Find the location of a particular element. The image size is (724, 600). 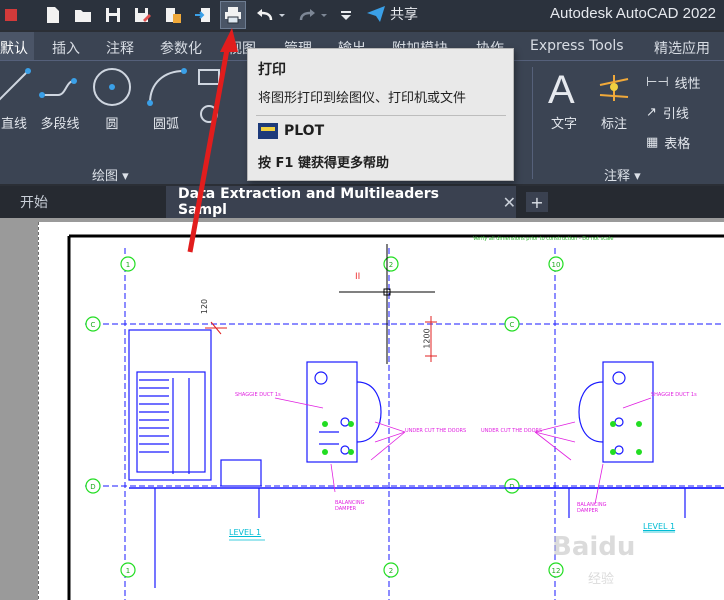

app-title: Autodesk AutoCAD 2022 is located at coordinates (633, 13).